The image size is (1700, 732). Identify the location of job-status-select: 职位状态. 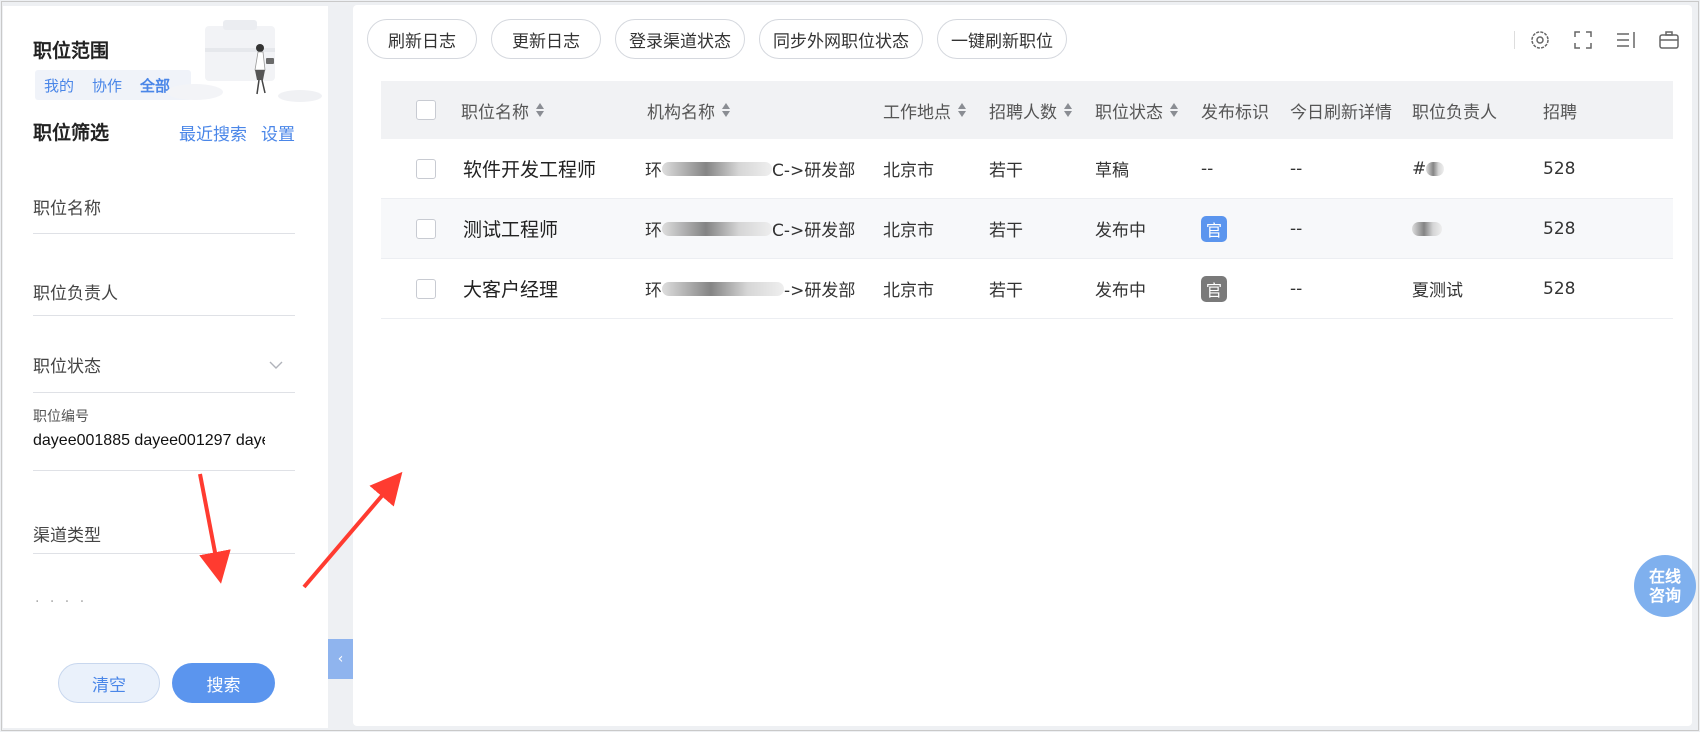
(164, 372).